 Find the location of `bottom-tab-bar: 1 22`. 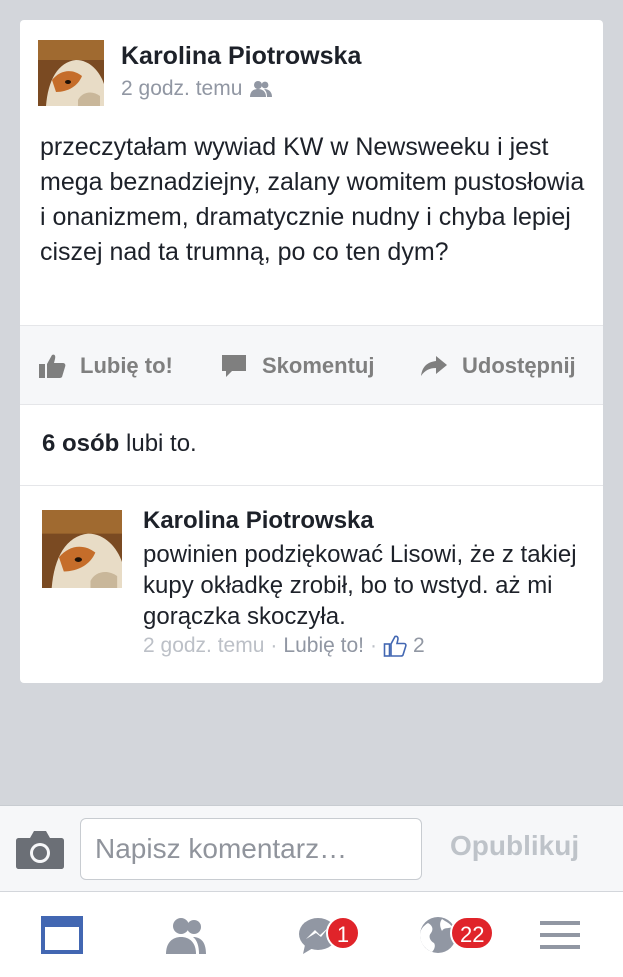

bottom-tab-bar: 1 22 is located at coordinates (311, 934).